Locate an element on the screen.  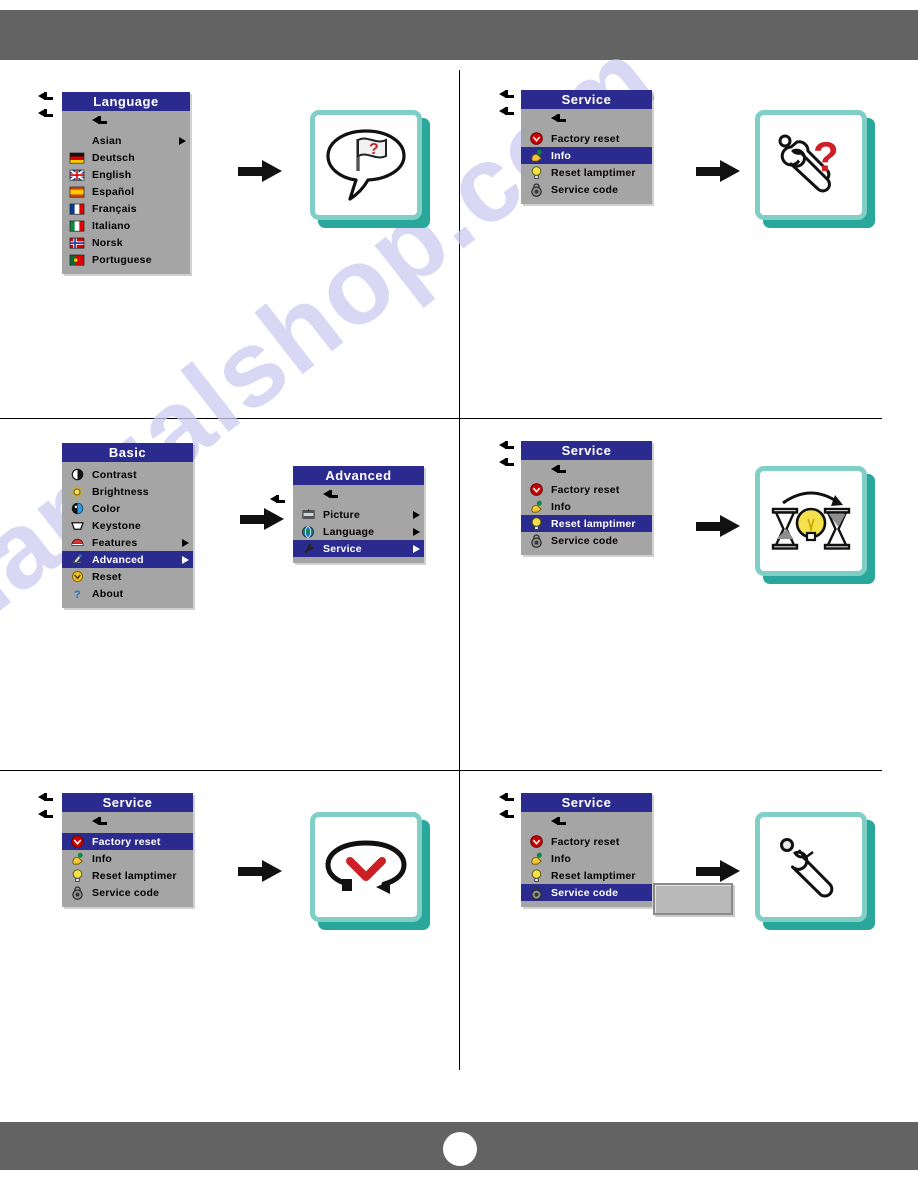
menu-item-asian: Asian is located at coordinates (126, 140).